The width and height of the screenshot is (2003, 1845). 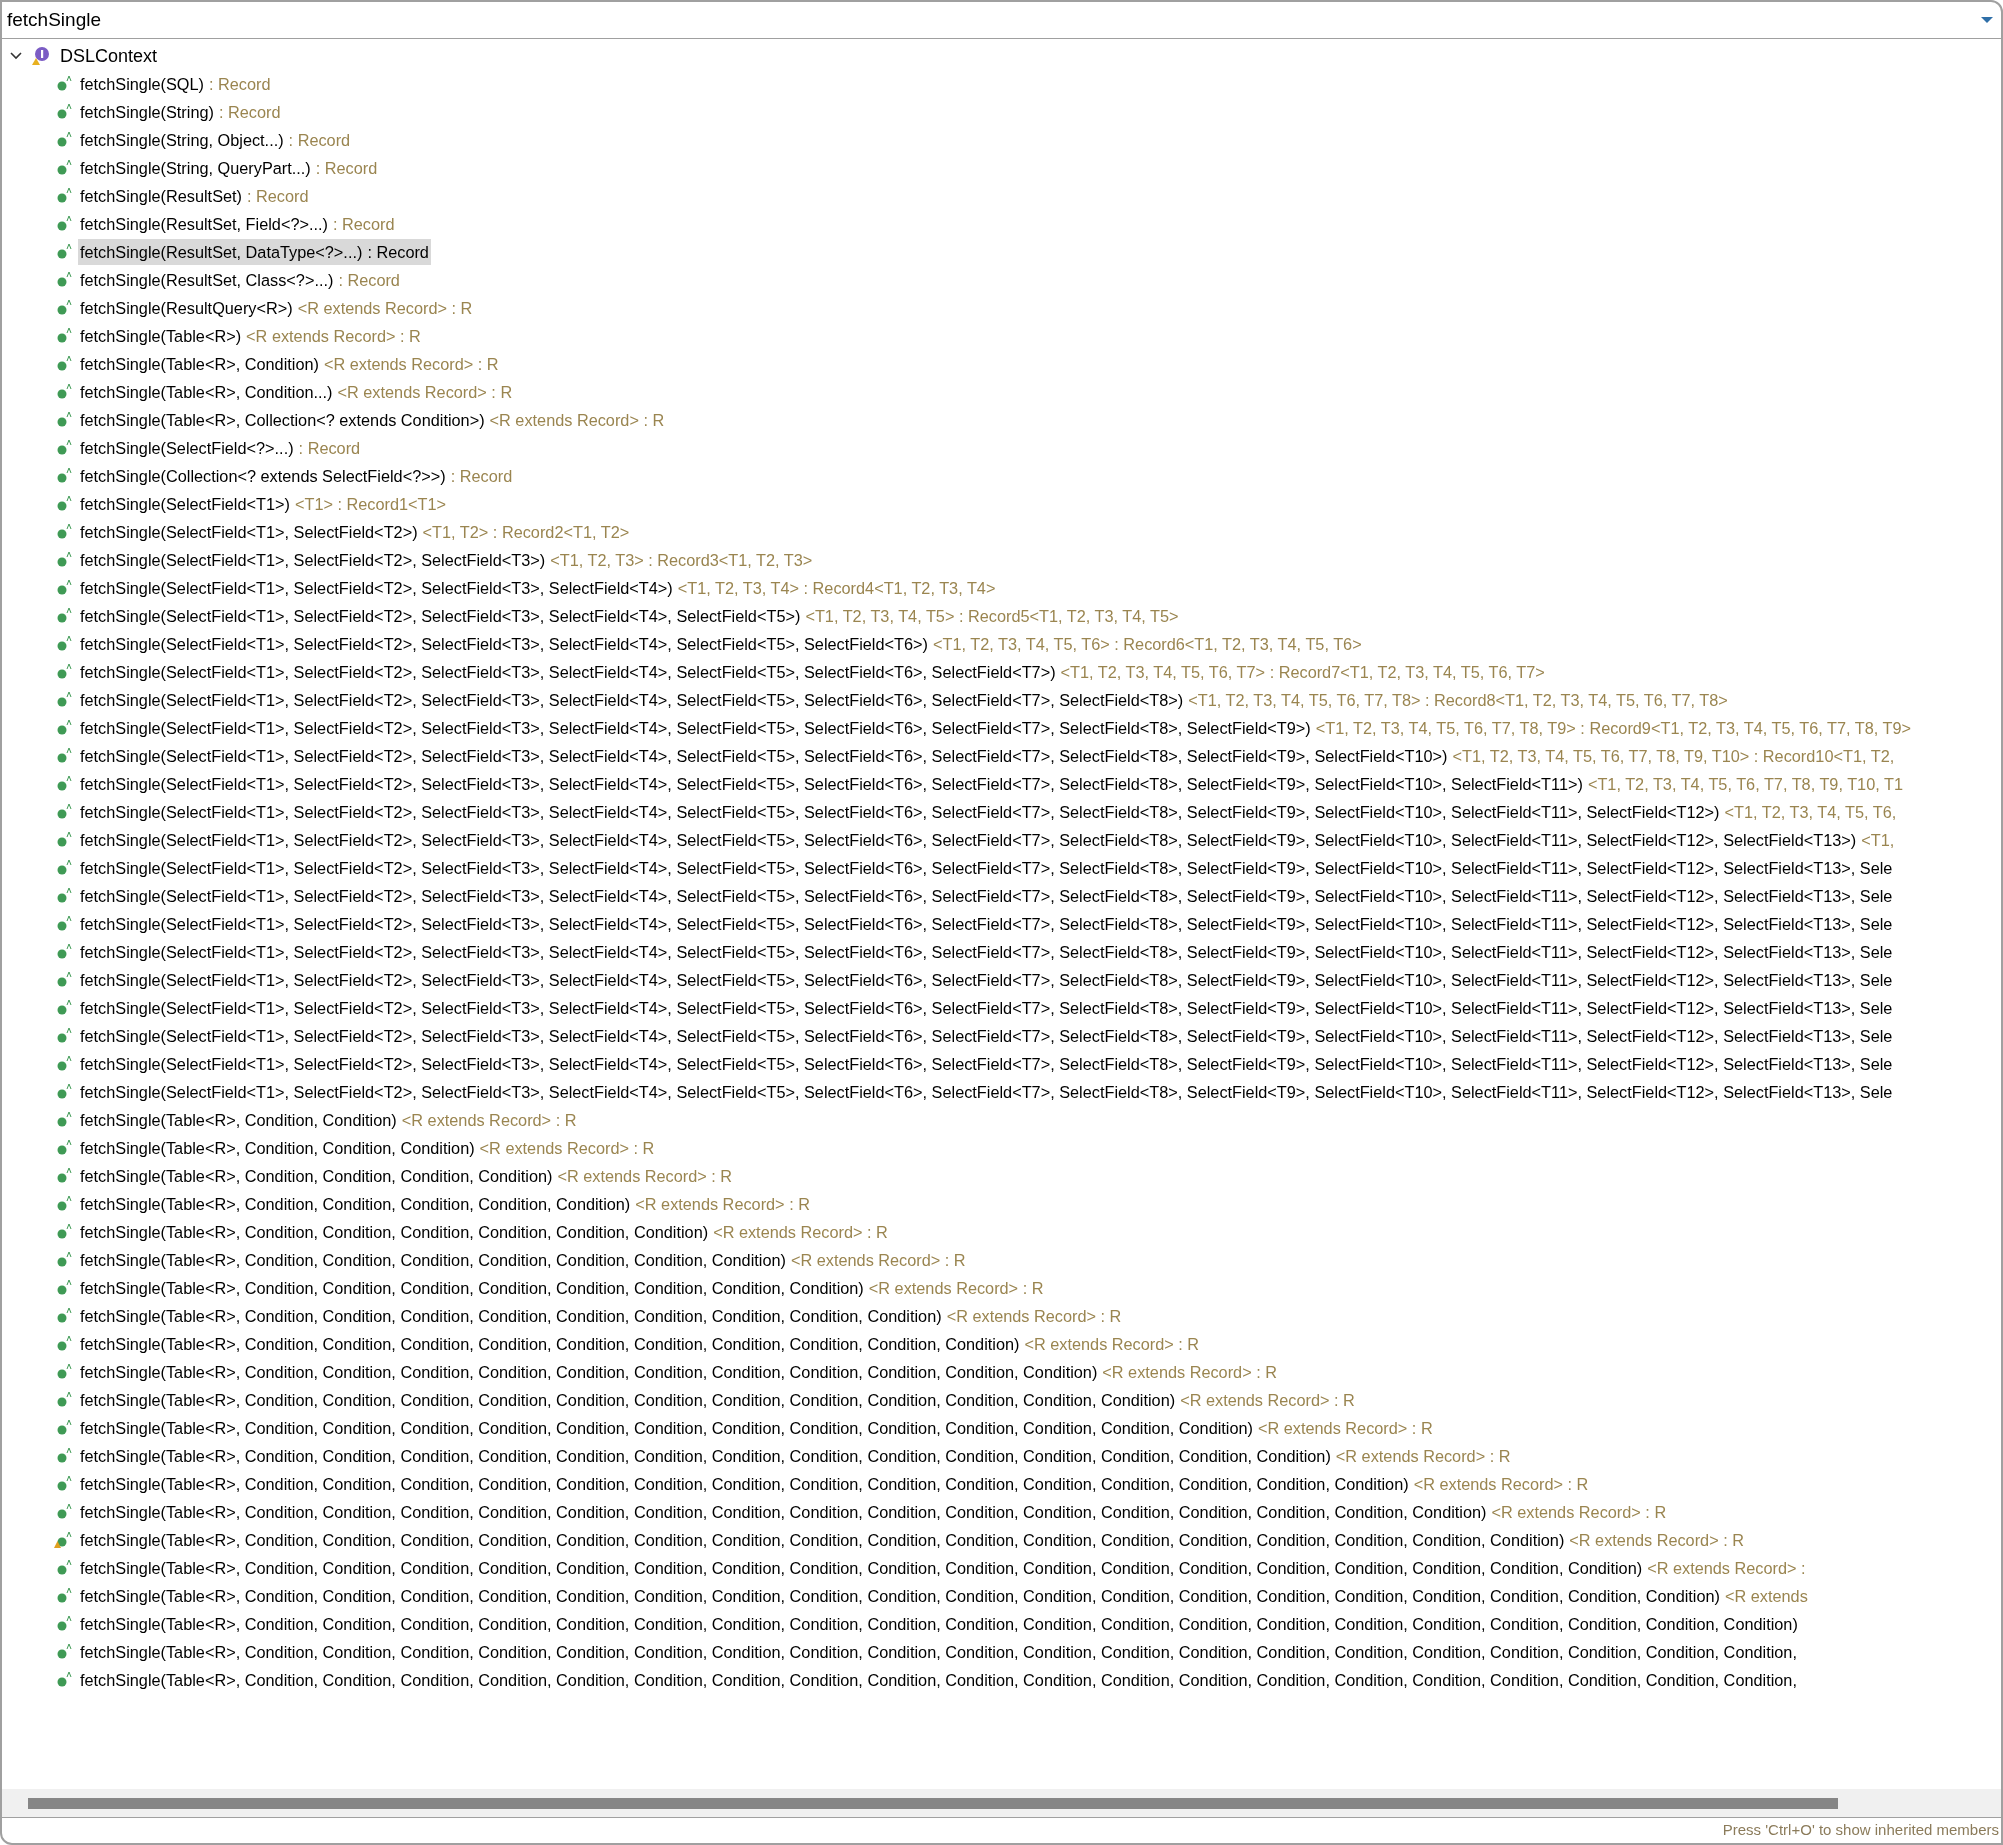 I want to click on method-item: fetchSingle(Table<R>, Condition, Condition, Condition, Condition, Condition, Condition, Condition, Condition, Condition, Condition, Condition, Condition, Condition, Condition, Condition, Condition, Condition, Condition, Condition) <R extends, so click(x=944, y=1596).